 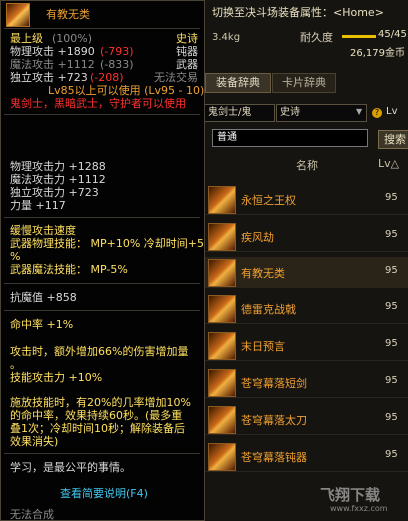 What do you see at coordinates (69, 269) in the screenshot?
I see `weapon-magic-skill: 武器魔法技能： MP-5%` at bounding box center [69, 269].